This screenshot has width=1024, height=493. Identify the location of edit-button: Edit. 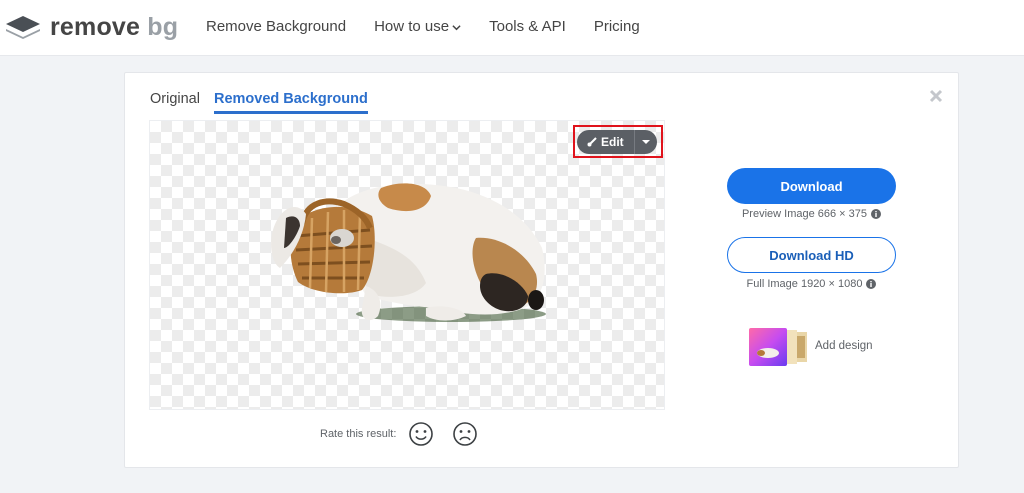
(617, 142).